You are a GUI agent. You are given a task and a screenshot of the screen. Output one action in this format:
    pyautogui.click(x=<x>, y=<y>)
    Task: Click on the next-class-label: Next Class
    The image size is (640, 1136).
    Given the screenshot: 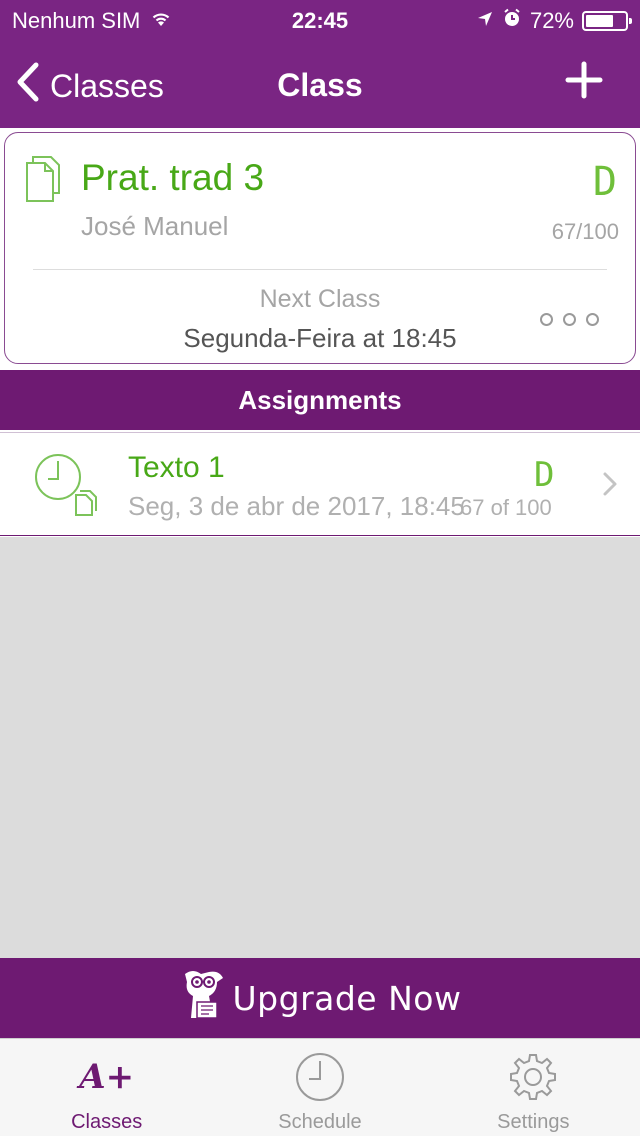 What is the action you would take?
    pyautogui.click(x=320, y=299)
    